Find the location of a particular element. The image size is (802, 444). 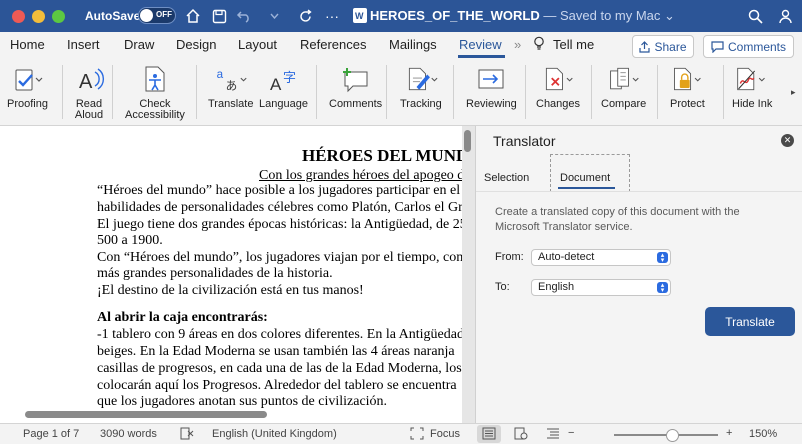

page-count: Page 1 of 7 is located at coordinates (51, 434).